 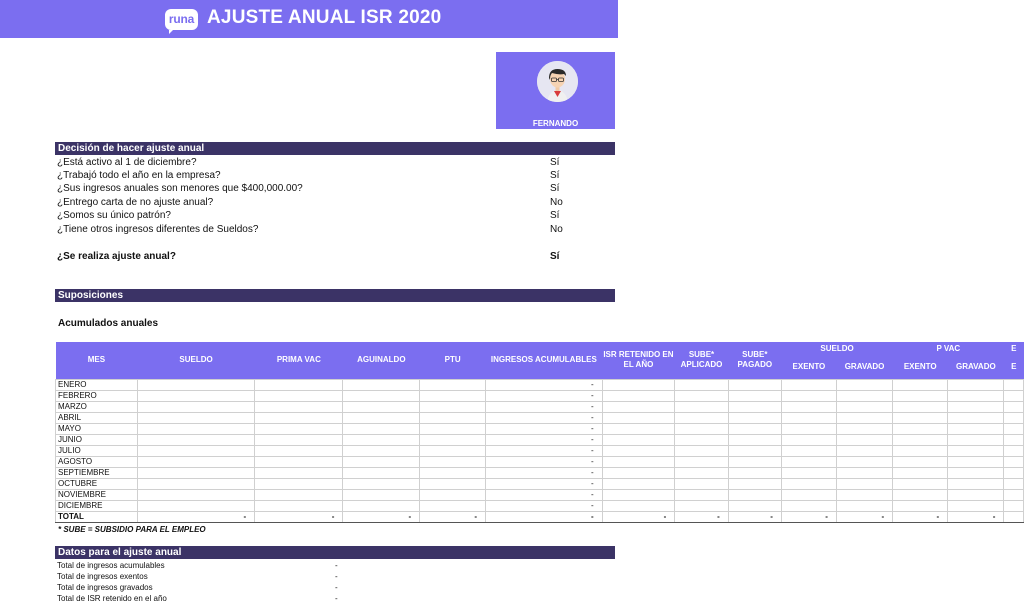 What do you see at coordinates (96, 439) in the screenshot?
I see `month-cell: JUNIO` at bounding box center [96, 439].